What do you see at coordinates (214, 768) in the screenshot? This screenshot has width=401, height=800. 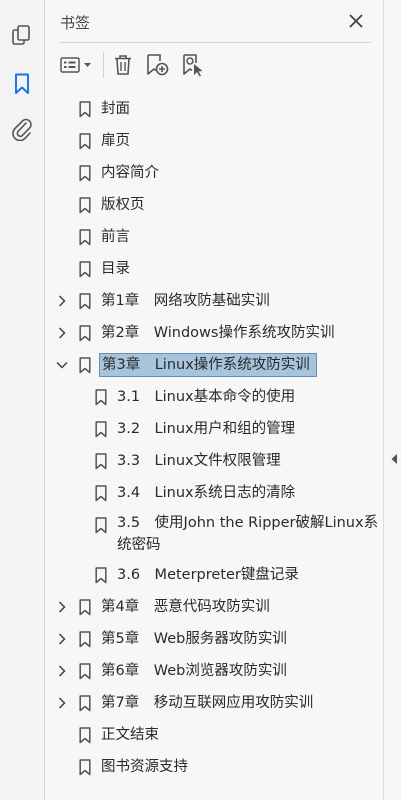 I see `bookmark-item: 图书资源支持` at bounding box center [214, 768].